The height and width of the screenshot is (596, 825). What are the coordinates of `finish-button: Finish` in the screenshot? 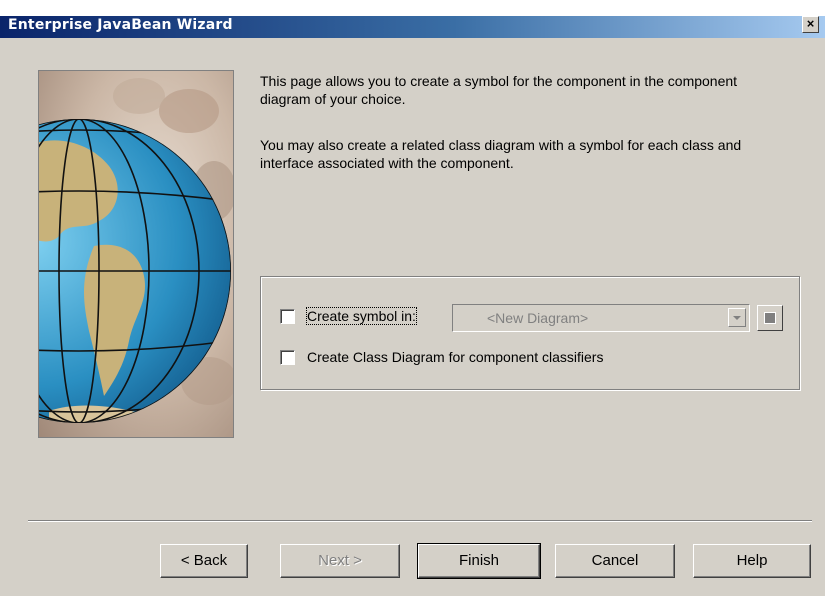 It's located at (479, 561).